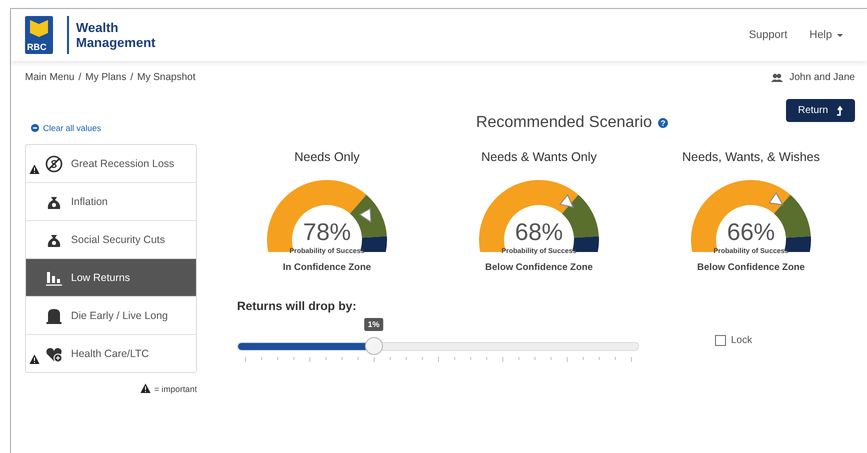 The image size is (867, 453). Describe the element at coordinates (840, 35) in the screenshot. I see `caret-icon` at that location.